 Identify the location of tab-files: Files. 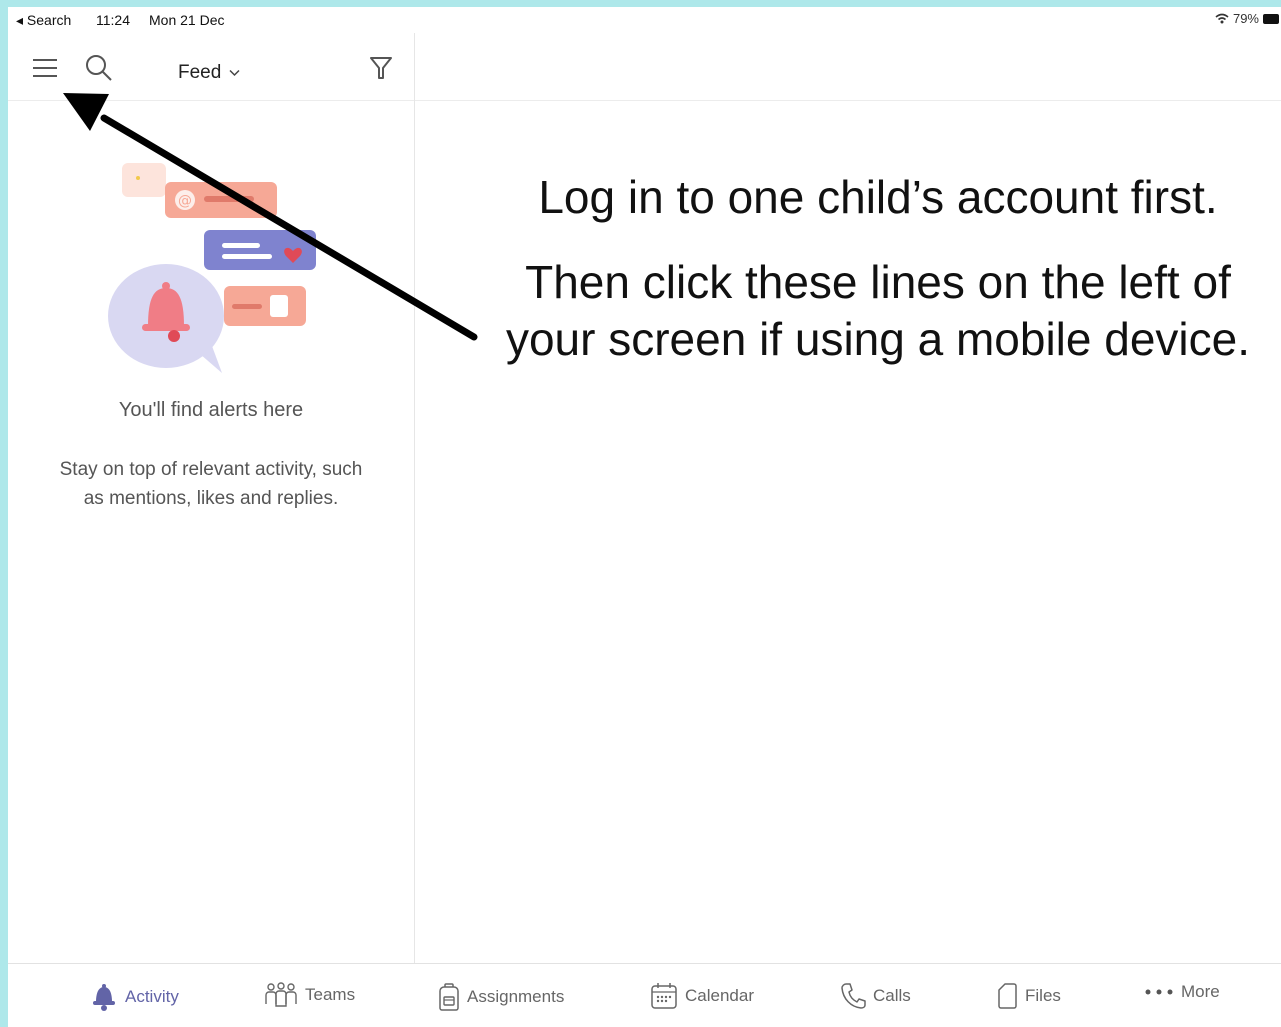
(1028, 996).